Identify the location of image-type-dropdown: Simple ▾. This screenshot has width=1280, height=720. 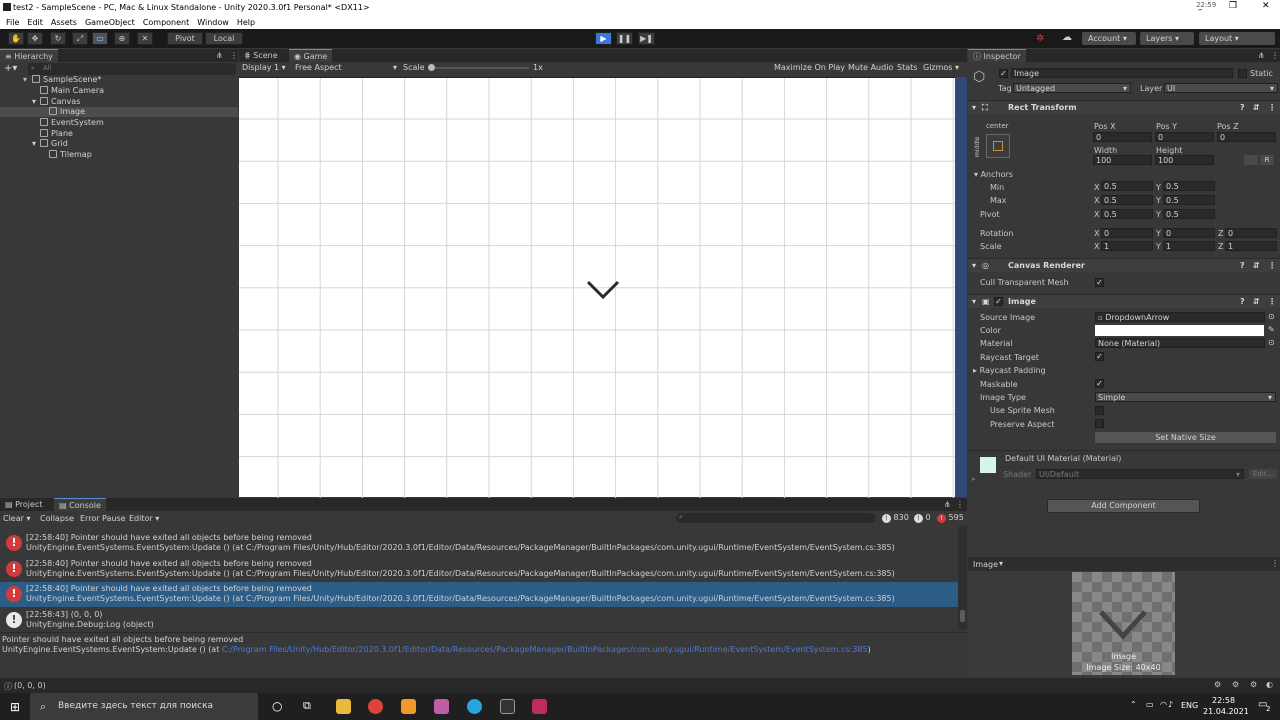
(1185, 397).